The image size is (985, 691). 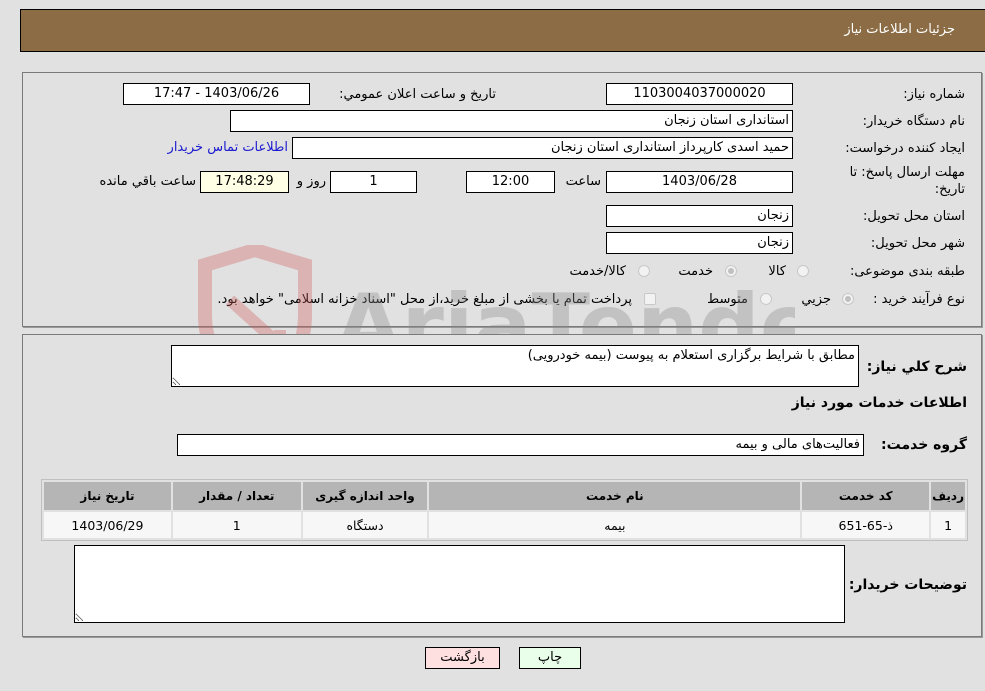 I want to click on buyer-notes-label: توضيحات خريدار:, so click(x=907, y=585).